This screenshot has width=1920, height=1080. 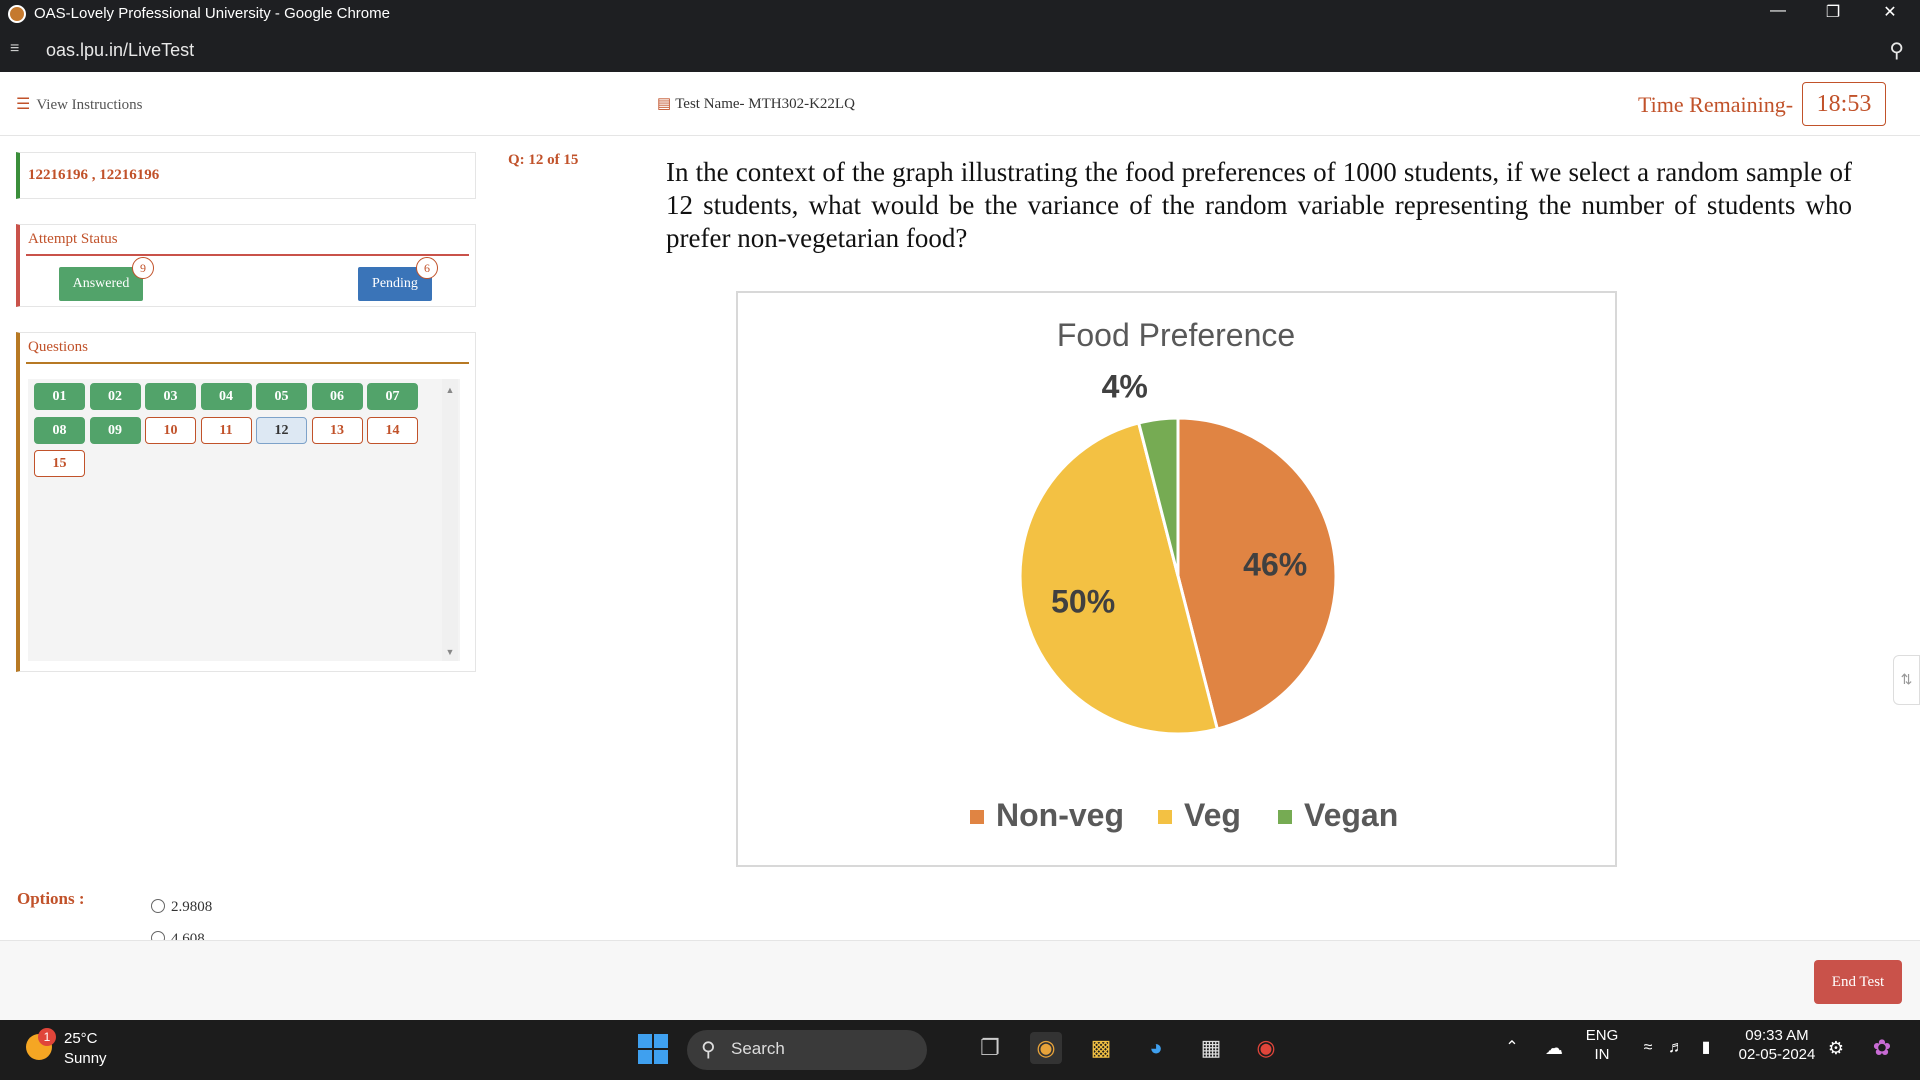 What do you see at coordinates (59, 463) in the screenshot?
I see `question-button-15: 15` at bounding box center [59, 463].